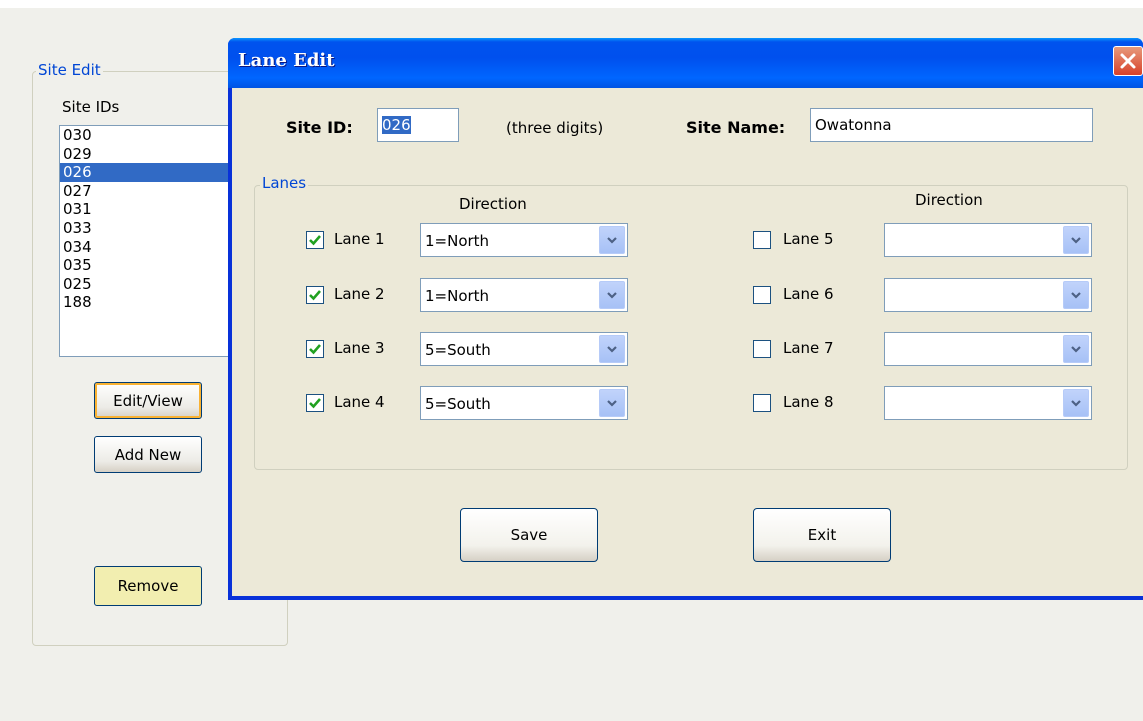 The height and width of the screenshot is (721, 1143). Describe the element at coordinates (808, 348) in the screenshot. I see `lane-7-label: Lane 7` at that location.